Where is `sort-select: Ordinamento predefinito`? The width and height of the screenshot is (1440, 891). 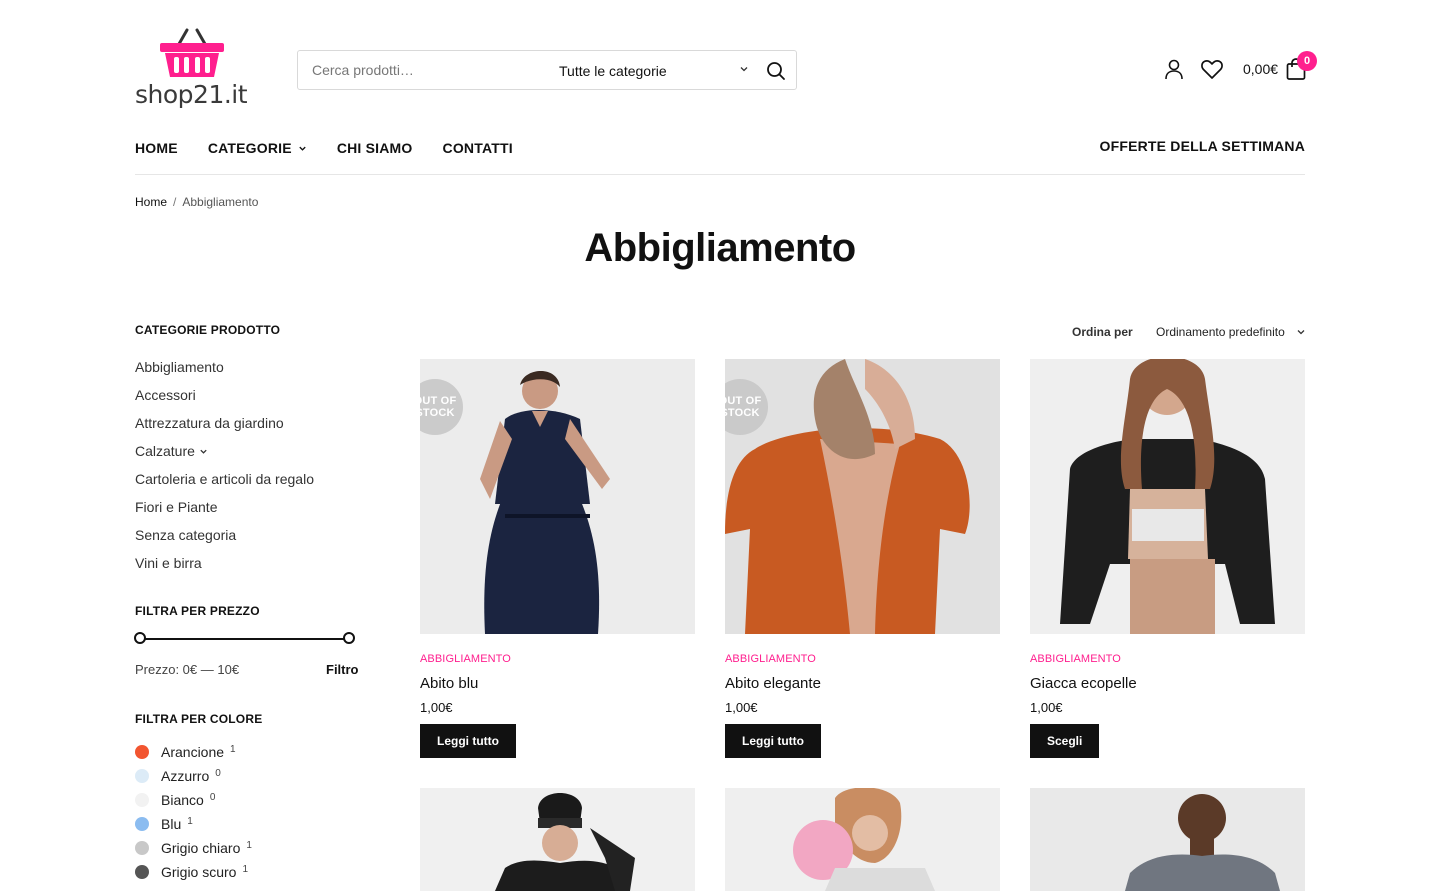 sort-select: Ordinamento predefinito is located at coordinates (1220, 332).